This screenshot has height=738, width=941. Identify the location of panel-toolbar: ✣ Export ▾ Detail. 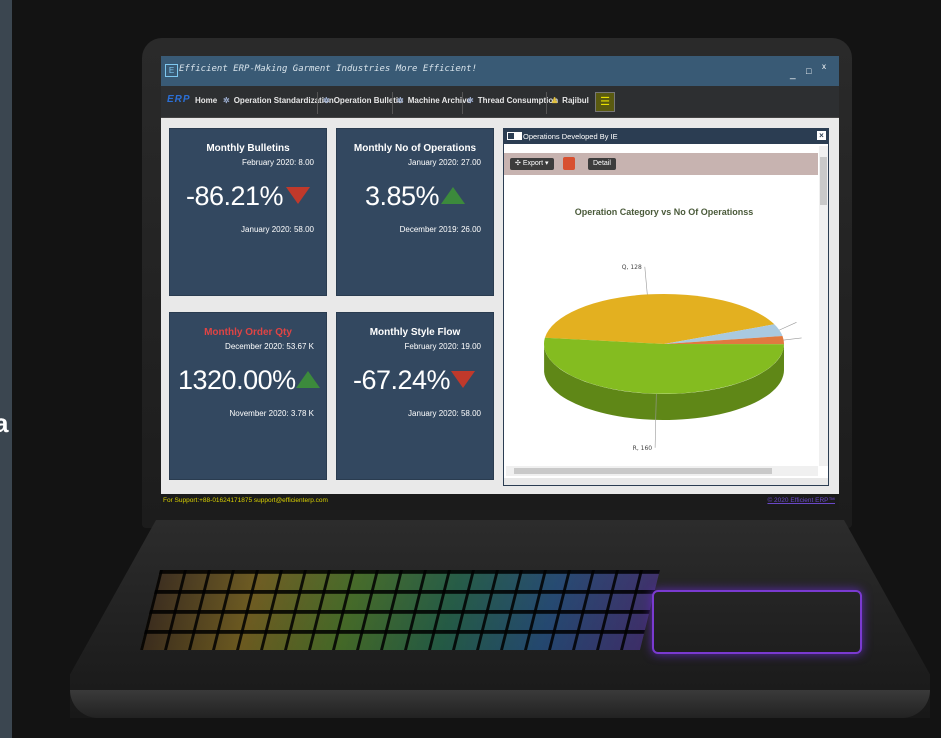
(661, 164).